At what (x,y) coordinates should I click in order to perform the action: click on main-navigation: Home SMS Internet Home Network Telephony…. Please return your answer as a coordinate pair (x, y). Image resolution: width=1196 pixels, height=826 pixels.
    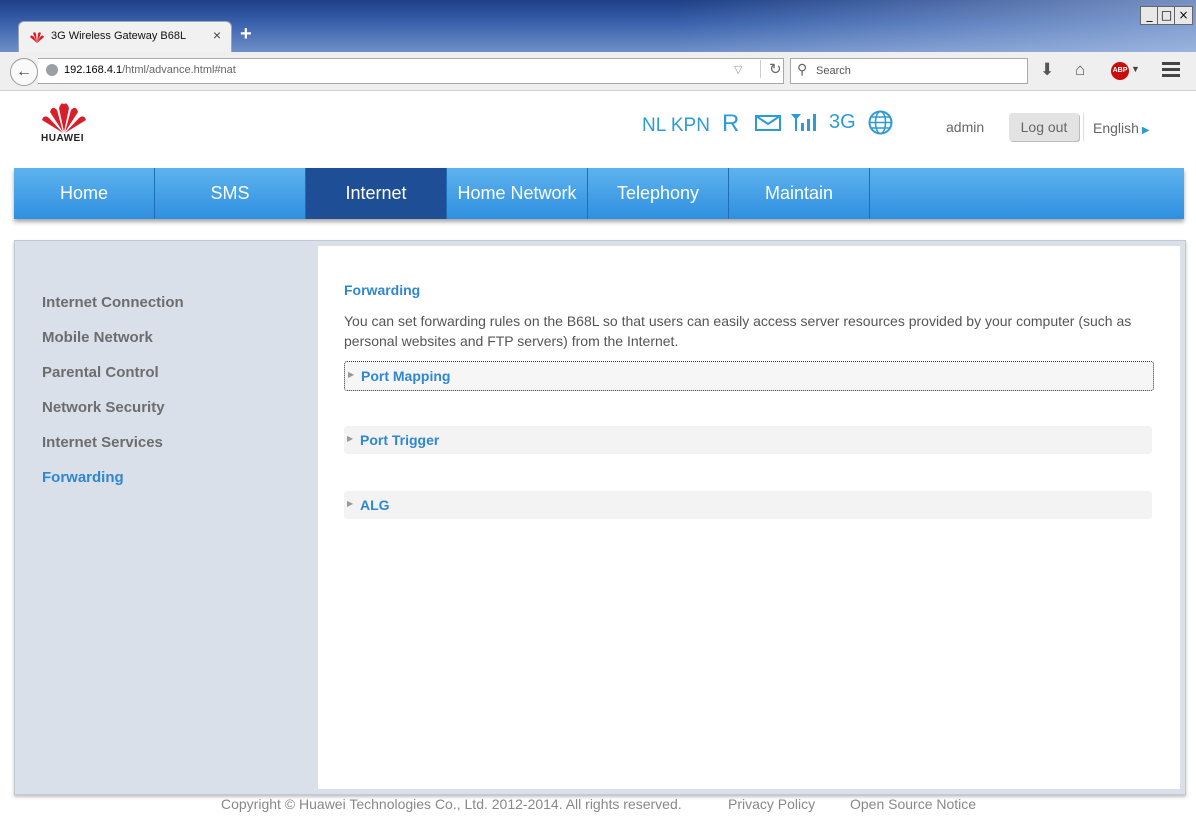
    Looking at the image, I should click on (599, 193).